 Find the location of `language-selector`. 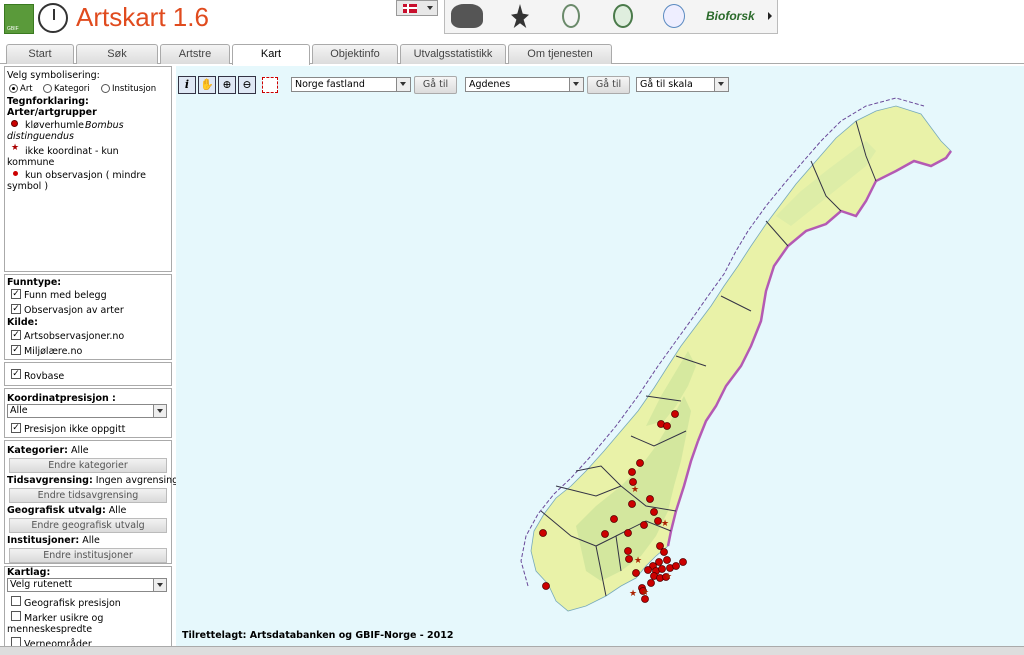

language-selector is located at coordinates (417, 8).